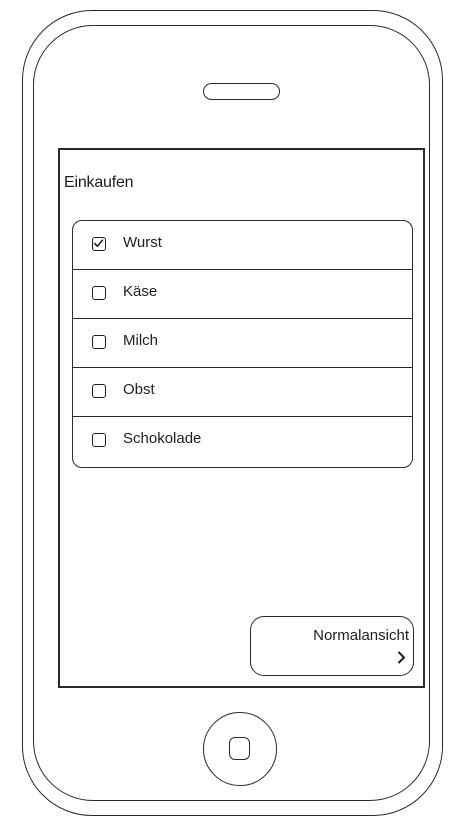 The height and width of the screenshot is (825, 457). Describe the element at coordinates (139, 389) in the screenshot. I see `list-item-label: Obst` at that location.